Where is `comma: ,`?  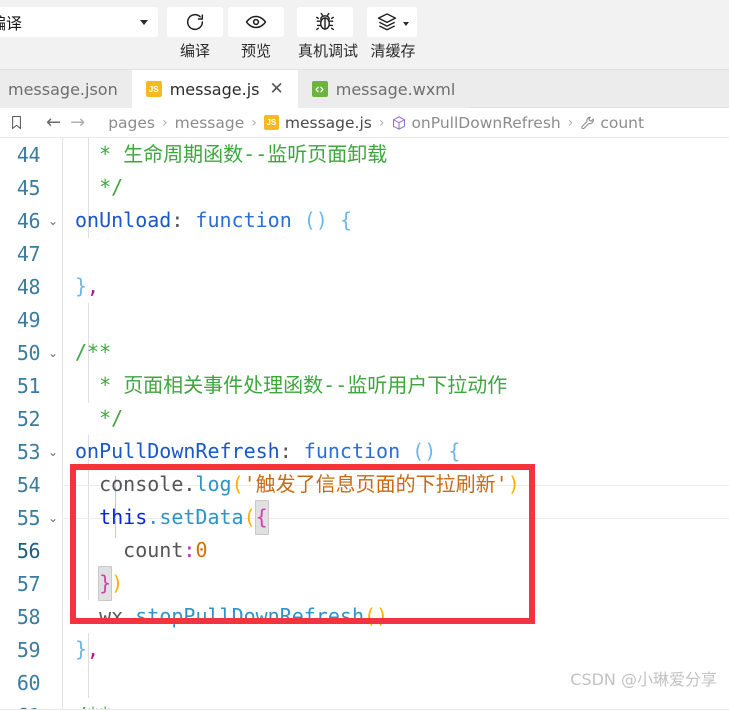
comma: , is located at coordinates (93, 649).